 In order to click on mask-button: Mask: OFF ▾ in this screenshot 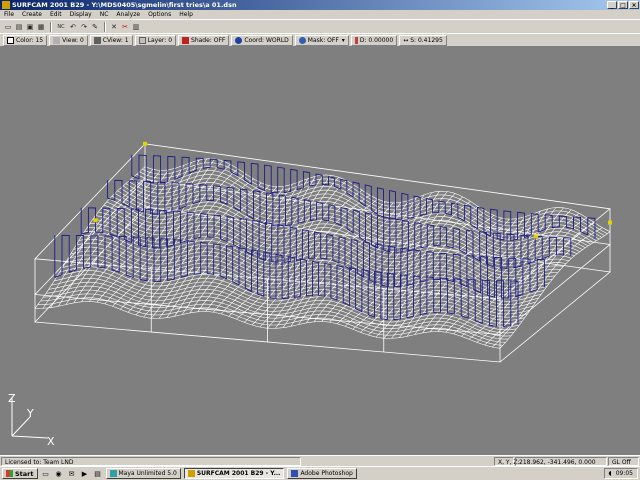, I will do `click(321, 40)`.